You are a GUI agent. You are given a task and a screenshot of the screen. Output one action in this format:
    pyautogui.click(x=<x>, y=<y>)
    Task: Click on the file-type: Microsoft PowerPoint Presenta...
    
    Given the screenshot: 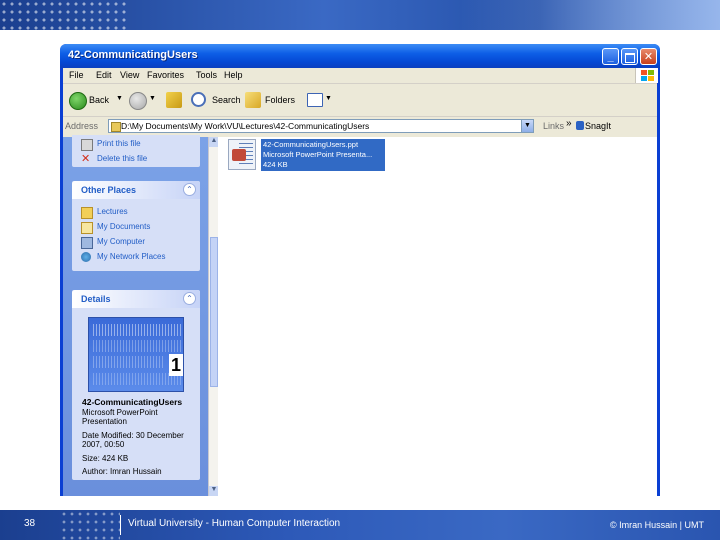 What is the action you would take?
    pyautogui.click(x=318, y=154)
    